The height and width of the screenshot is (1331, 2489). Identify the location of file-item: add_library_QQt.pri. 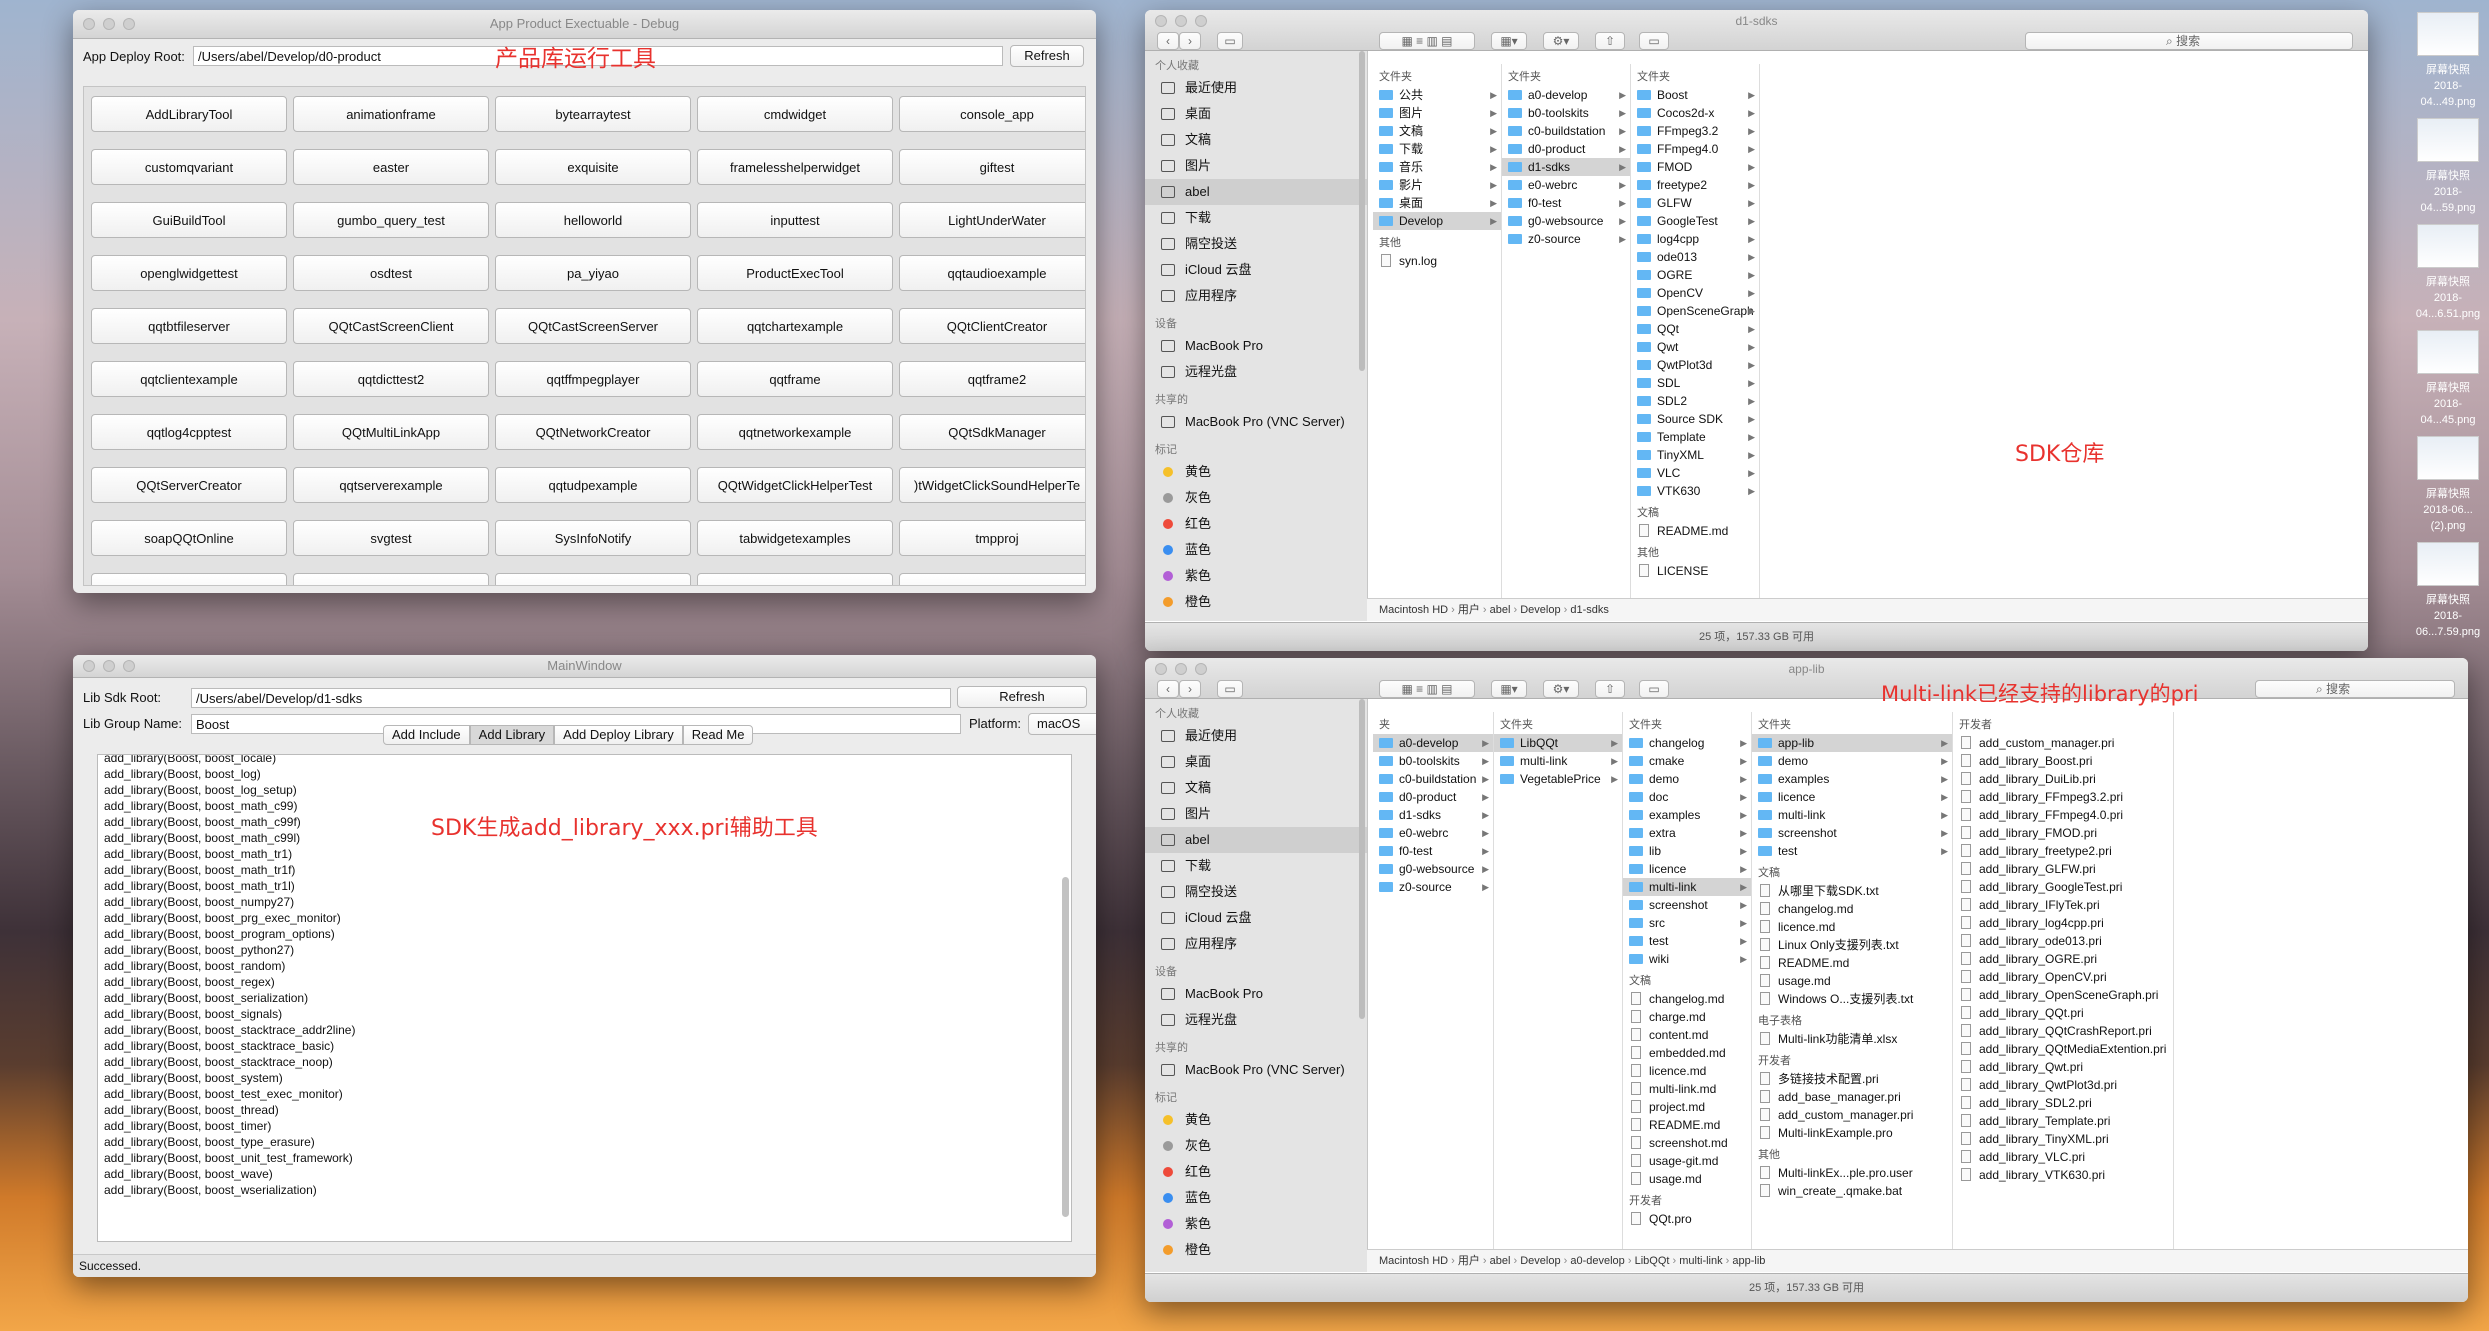
(2063, 1013).